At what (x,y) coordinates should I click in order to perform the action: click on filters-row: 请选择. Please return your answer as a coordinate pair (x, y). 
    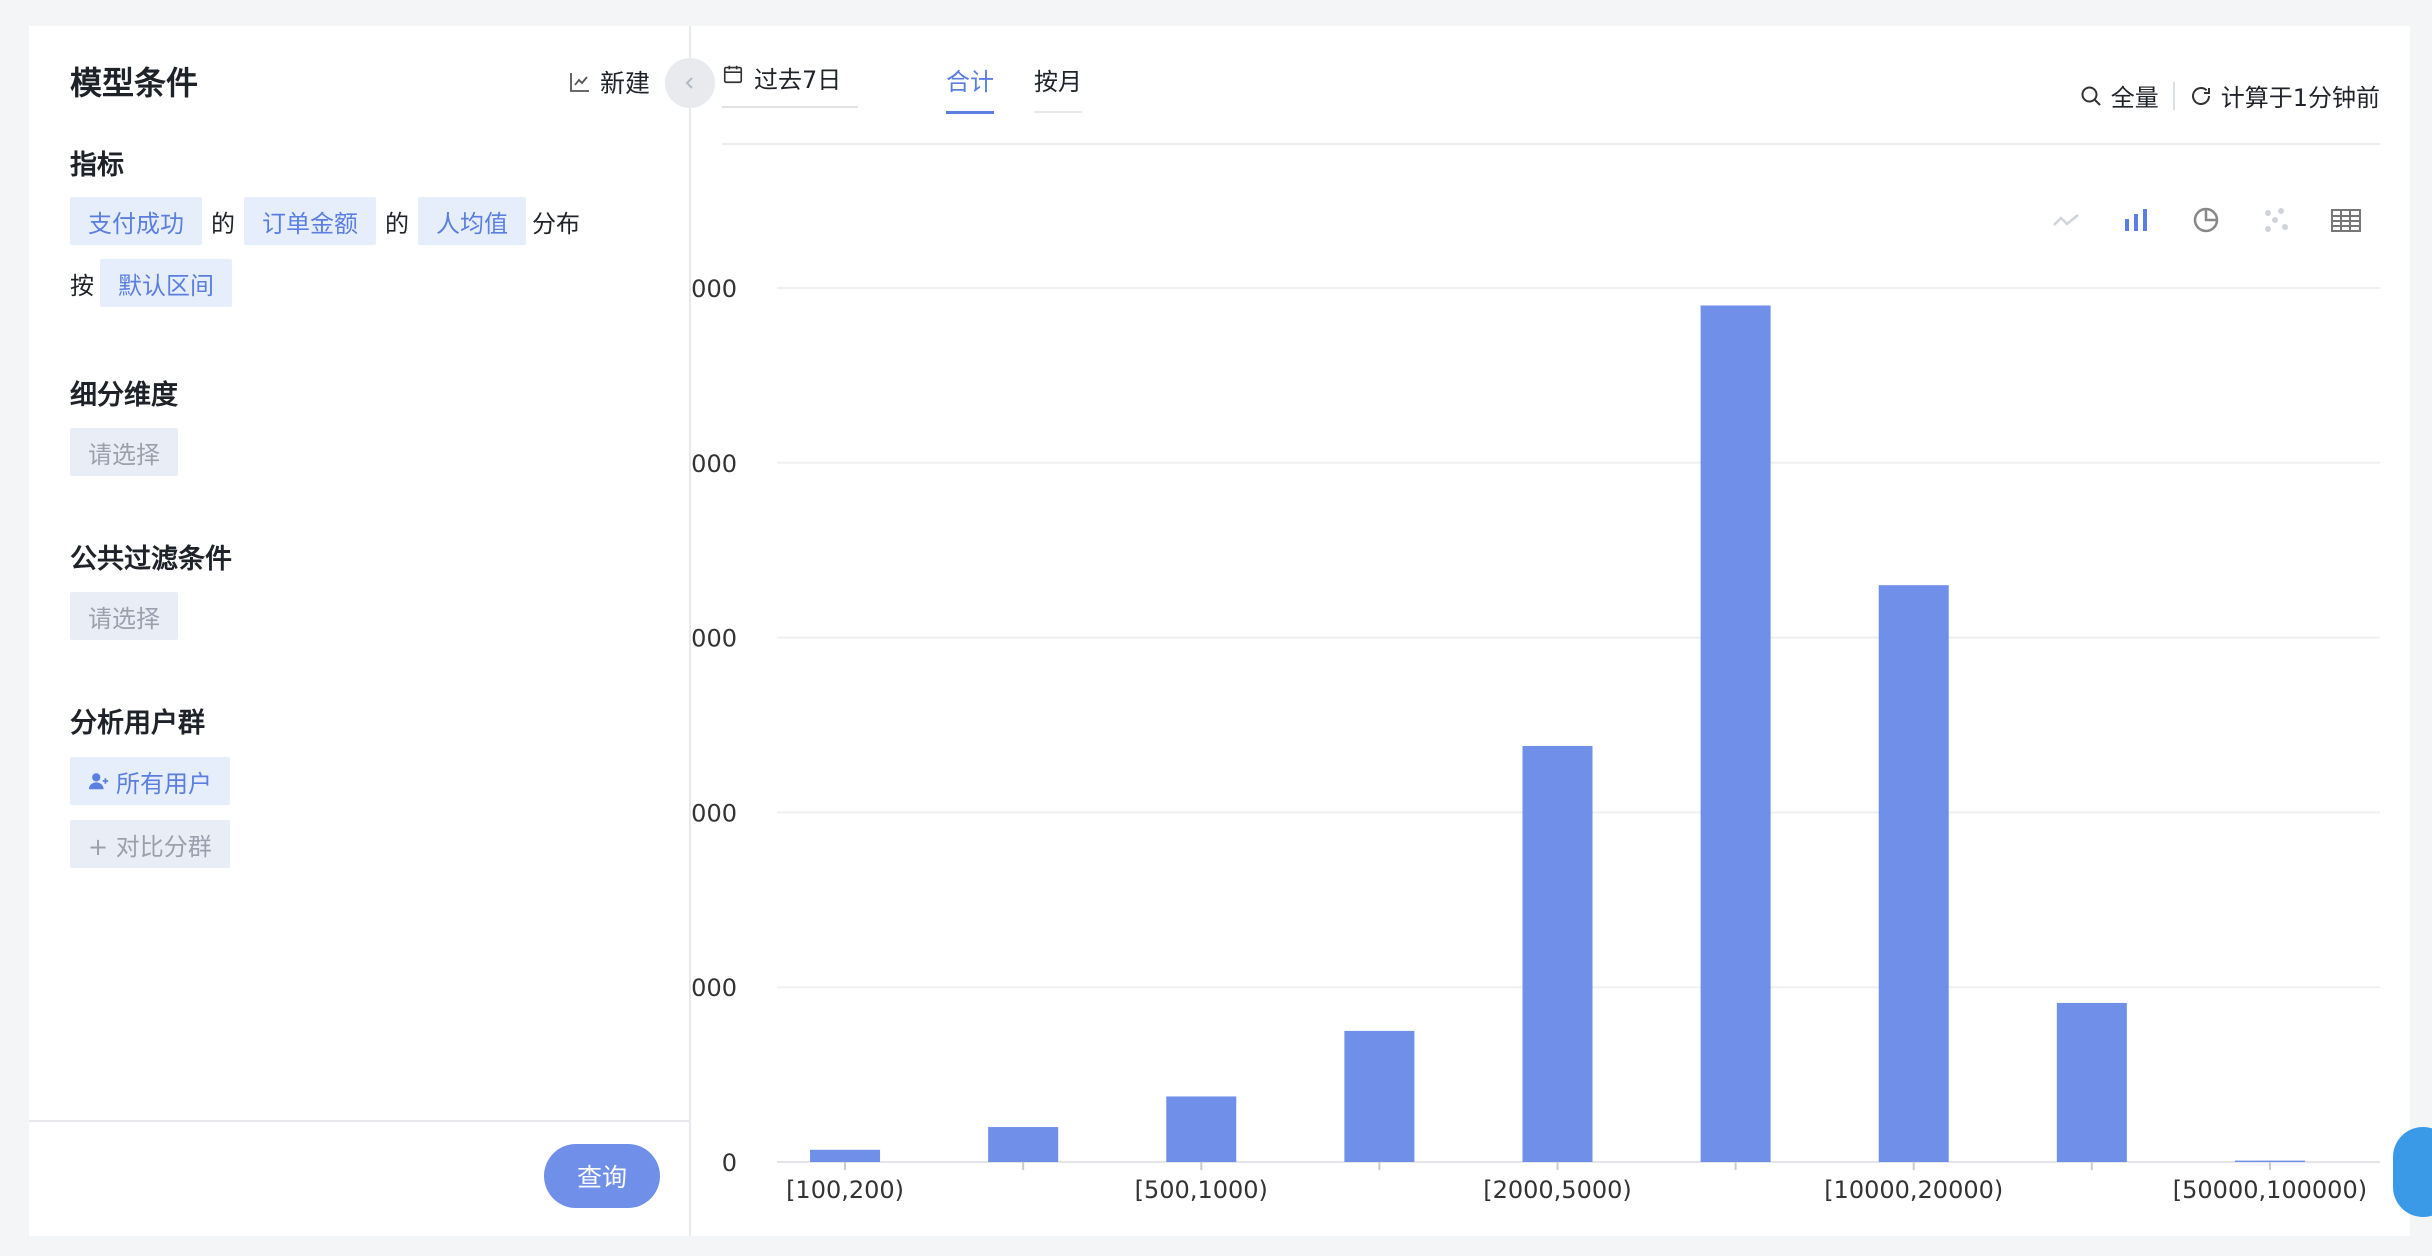
    Looking at the image, I should click on (124, 616).